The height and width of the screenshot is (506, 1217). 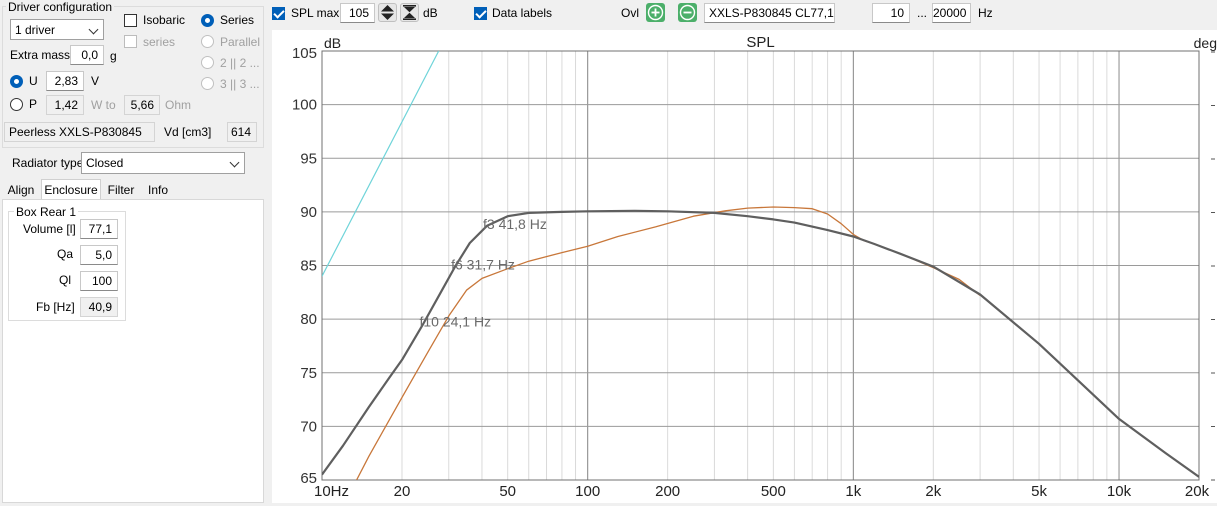 I want to click on x-tick-label: 50, so click(x=507, y=491).